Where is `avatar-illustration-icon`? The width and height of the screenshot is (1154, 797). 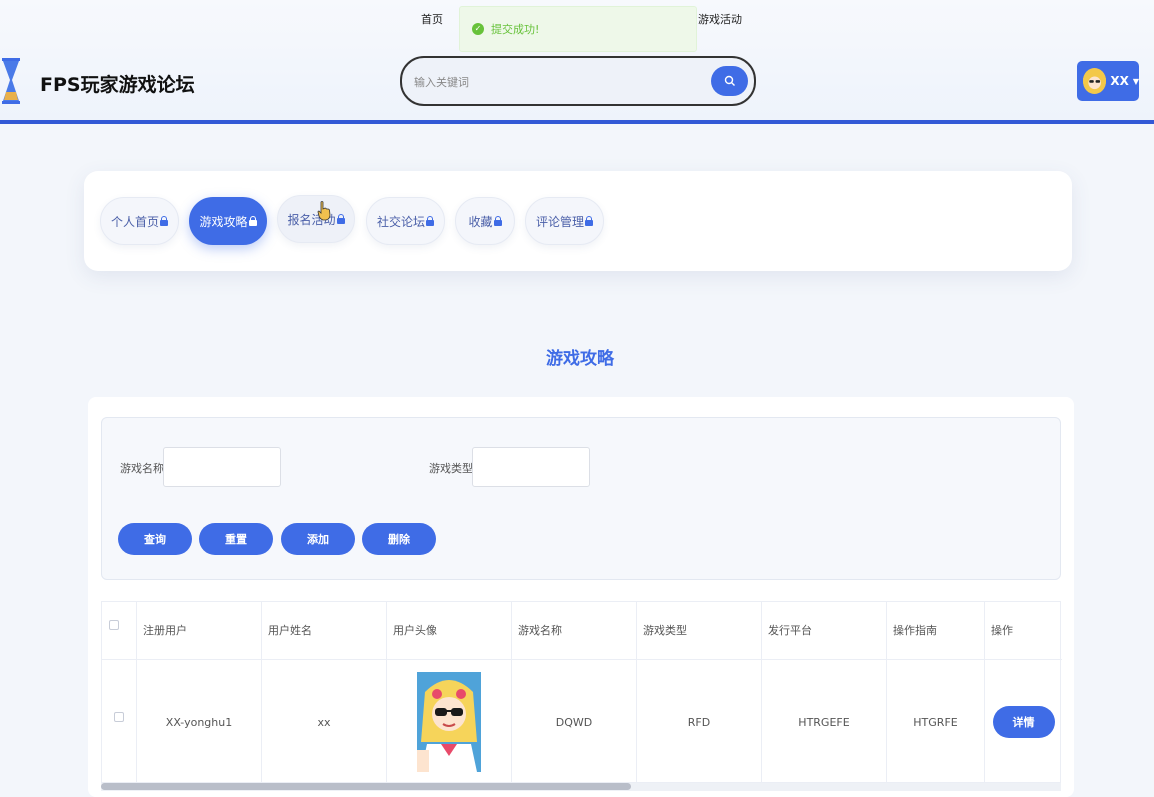
avatar-illustration-icon is located at coordinates (449, 722).